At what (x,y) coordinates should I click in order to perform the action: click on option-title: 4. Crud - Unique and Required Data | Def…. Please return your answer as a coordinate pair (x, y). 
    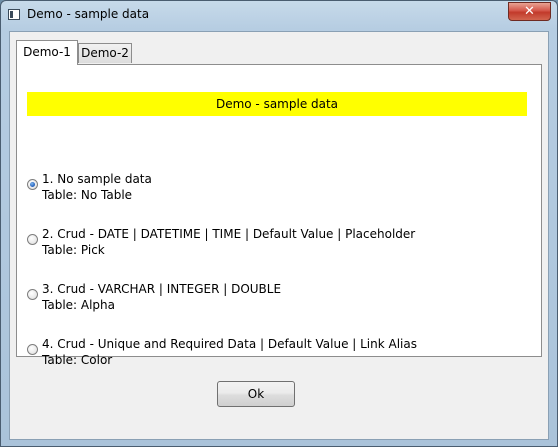
    Looking at the image, I should click on (229, 344).